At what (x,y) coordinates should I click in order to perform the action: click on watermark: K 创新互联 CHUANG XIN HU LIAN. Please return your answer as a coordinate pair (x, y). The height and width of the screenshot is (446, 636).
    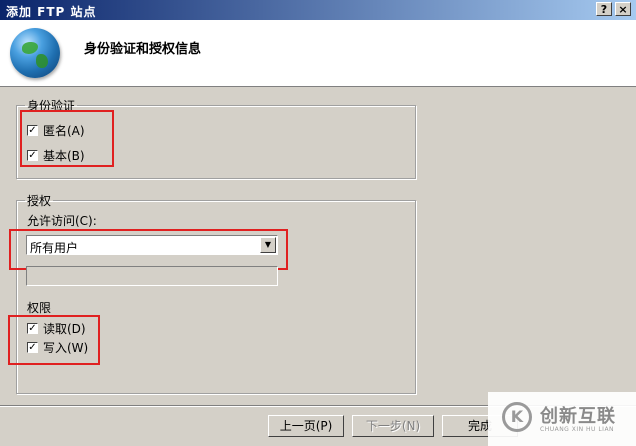
    Looking at the image, I should click on (562, 419).